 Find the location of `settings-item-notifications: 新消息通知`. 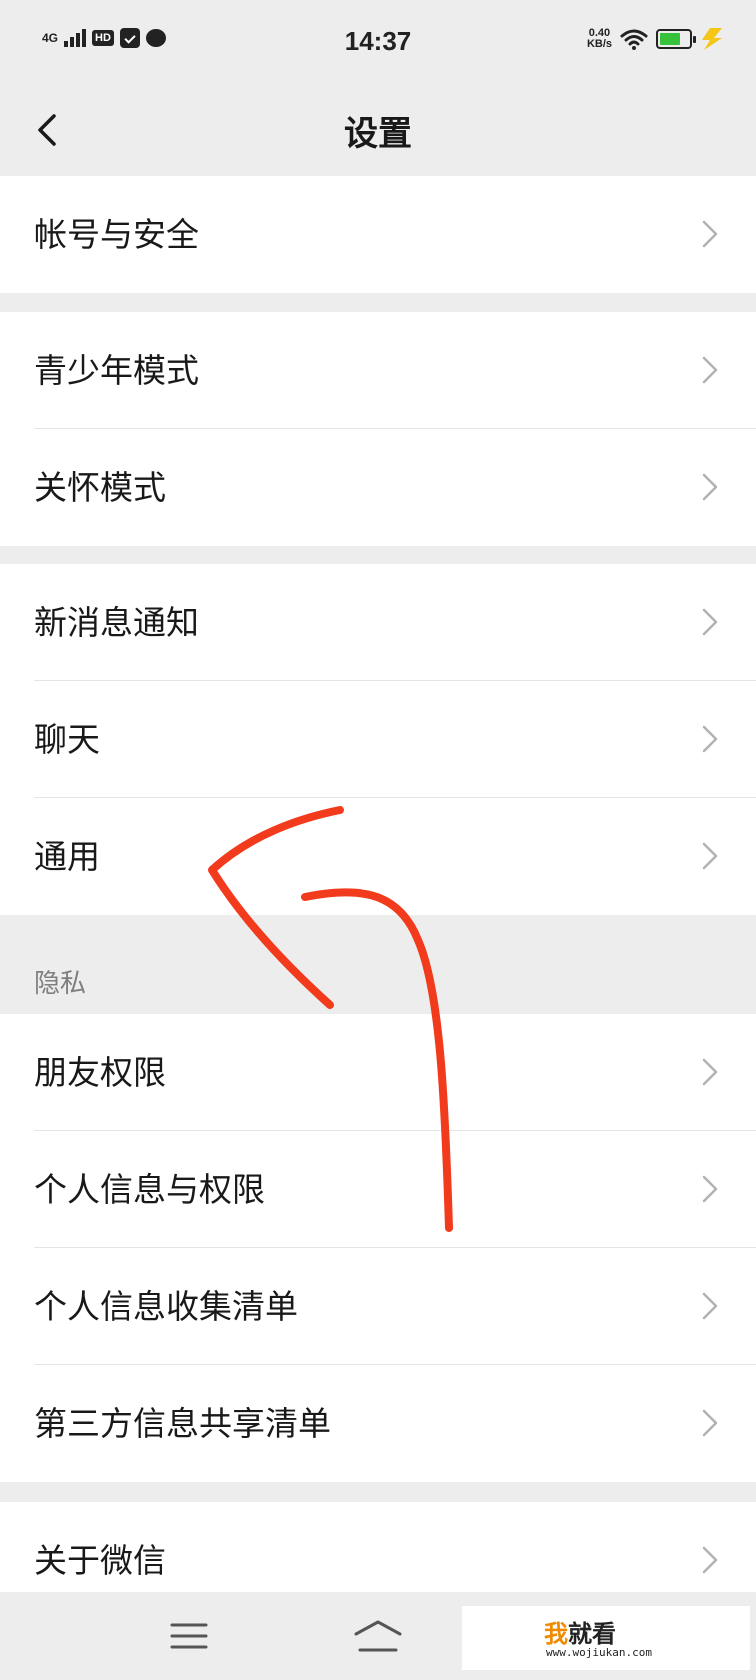

settings-item-notifications: 新消息通知 is located at coordinates (378, 622).